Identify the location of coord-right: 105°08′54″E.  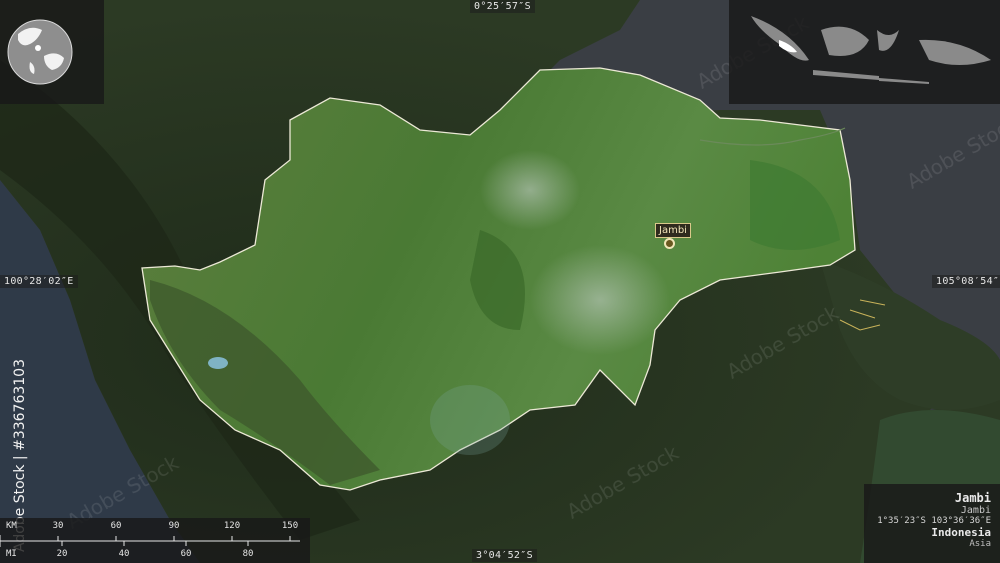
(966, 281).